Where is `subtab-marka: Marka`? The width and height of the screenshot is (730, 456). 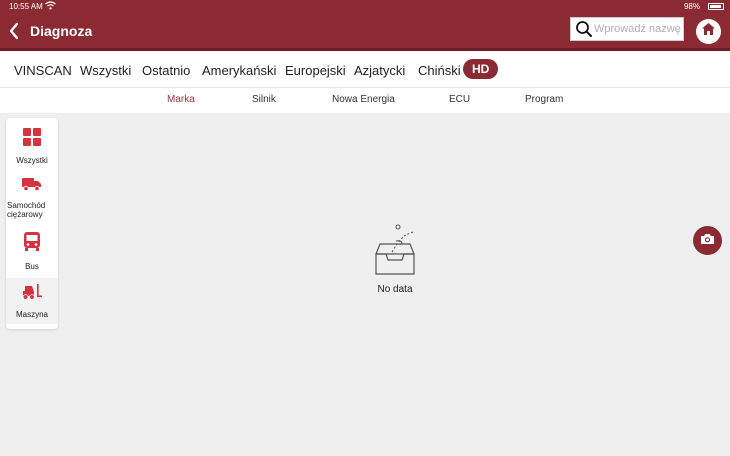
subtab-marka: Marka is located at coordinates (181, 99).